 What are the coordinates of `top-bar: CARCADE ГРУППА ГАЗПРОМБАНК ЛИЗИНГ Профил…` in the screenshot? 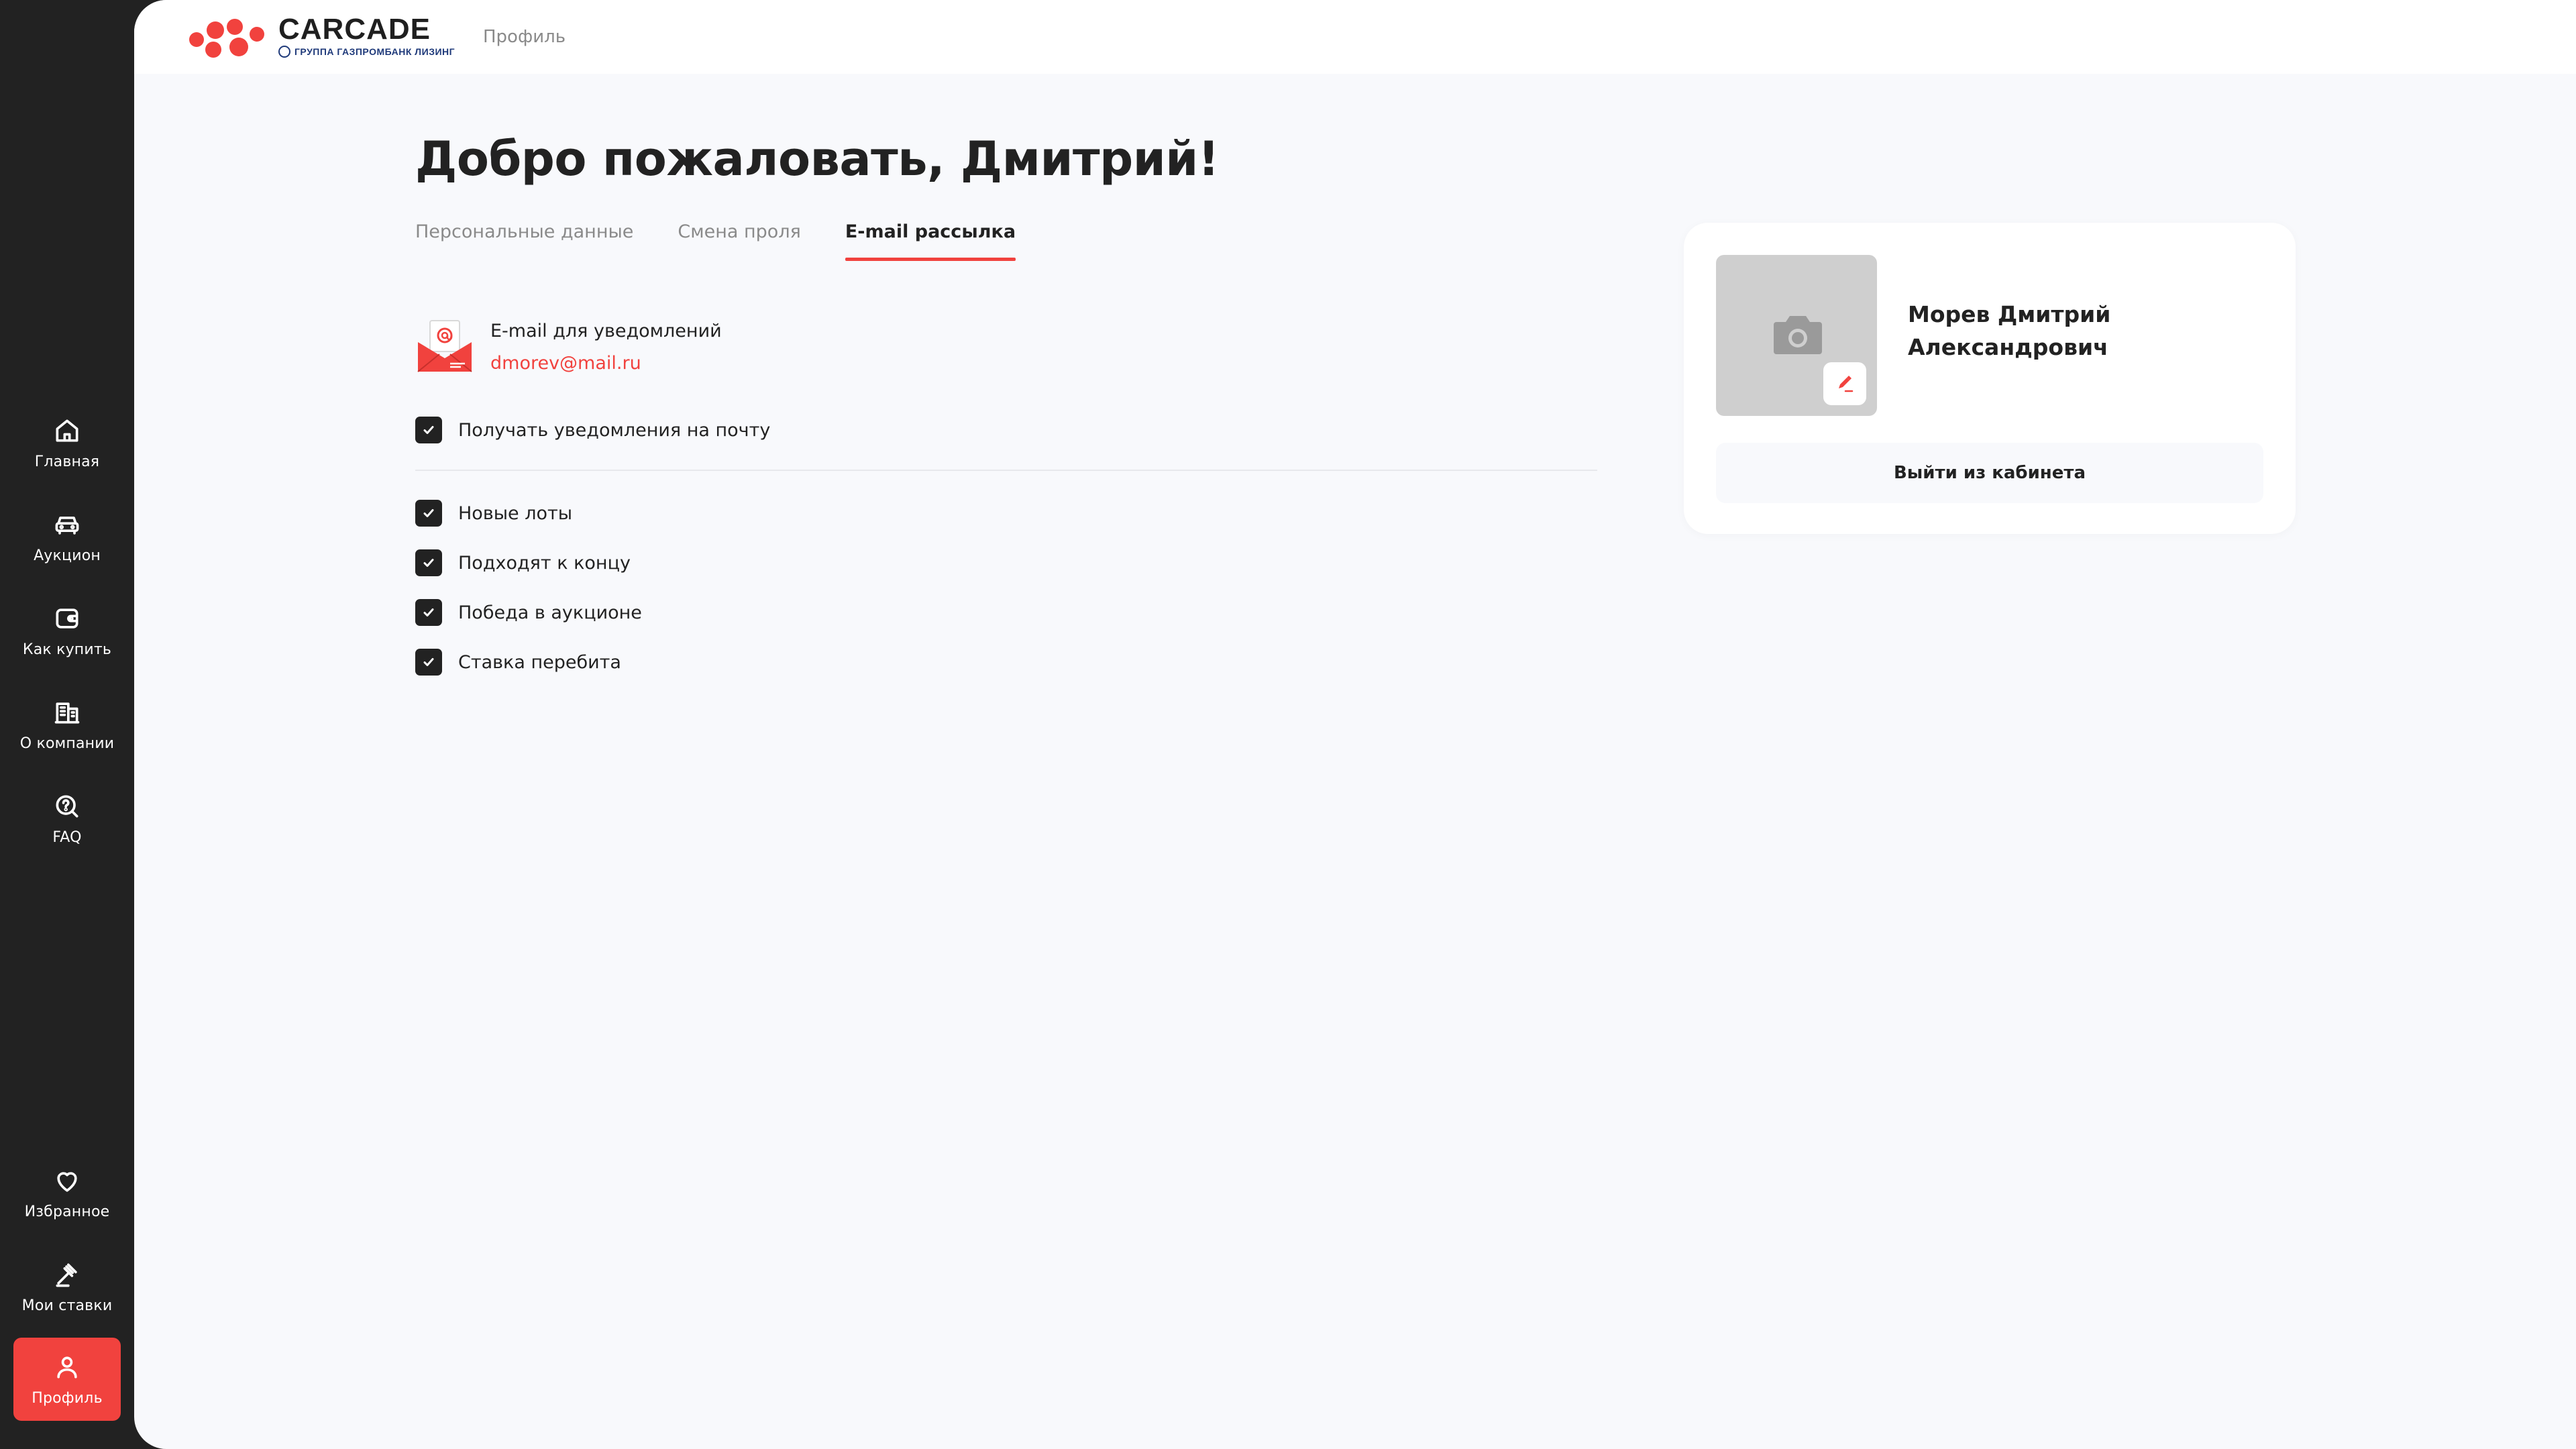 It's located at (1355, 37).